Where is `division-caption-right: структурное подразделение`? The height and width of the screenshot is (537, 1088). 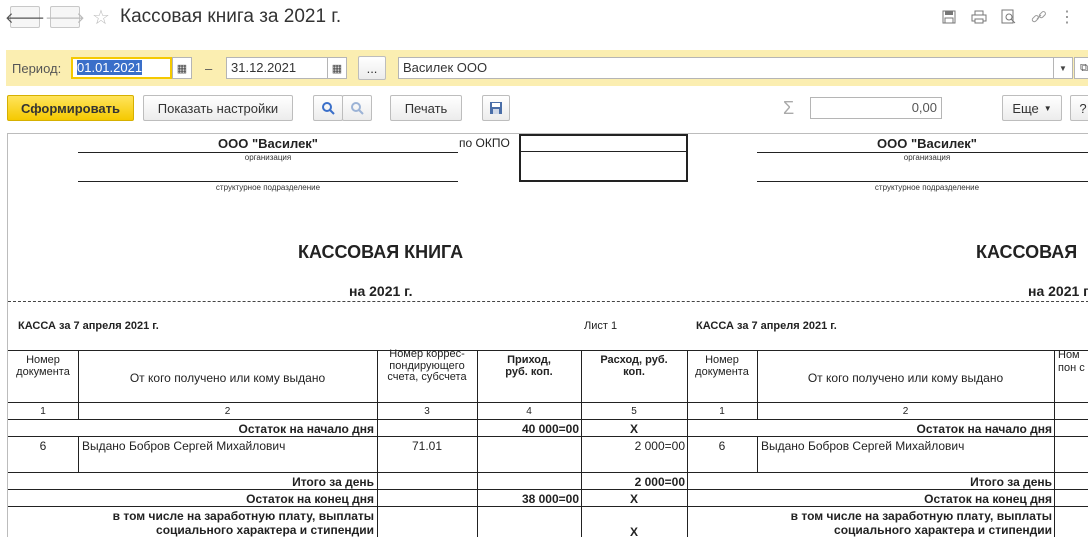
division-caption-right: структурное подразделение is located at coordinates (927, 187).